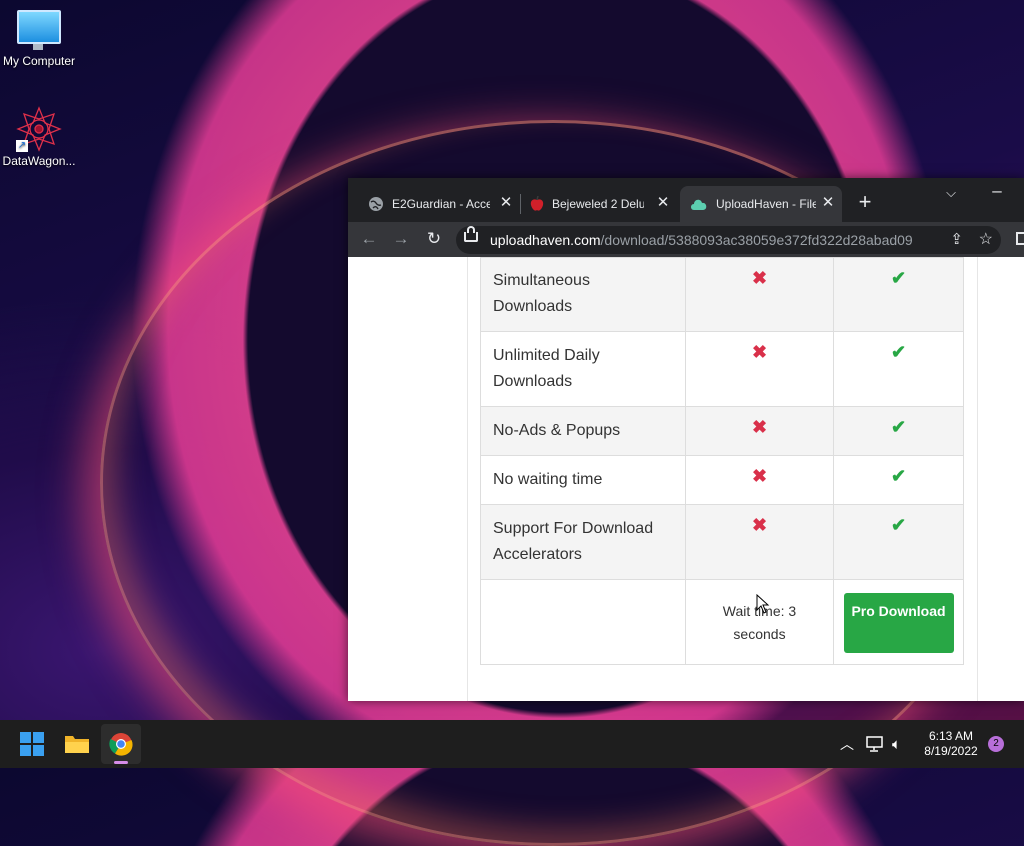 The height and width of the screenshot is (846, 1024). I want to click on chrome-icon, so click(121, 744).